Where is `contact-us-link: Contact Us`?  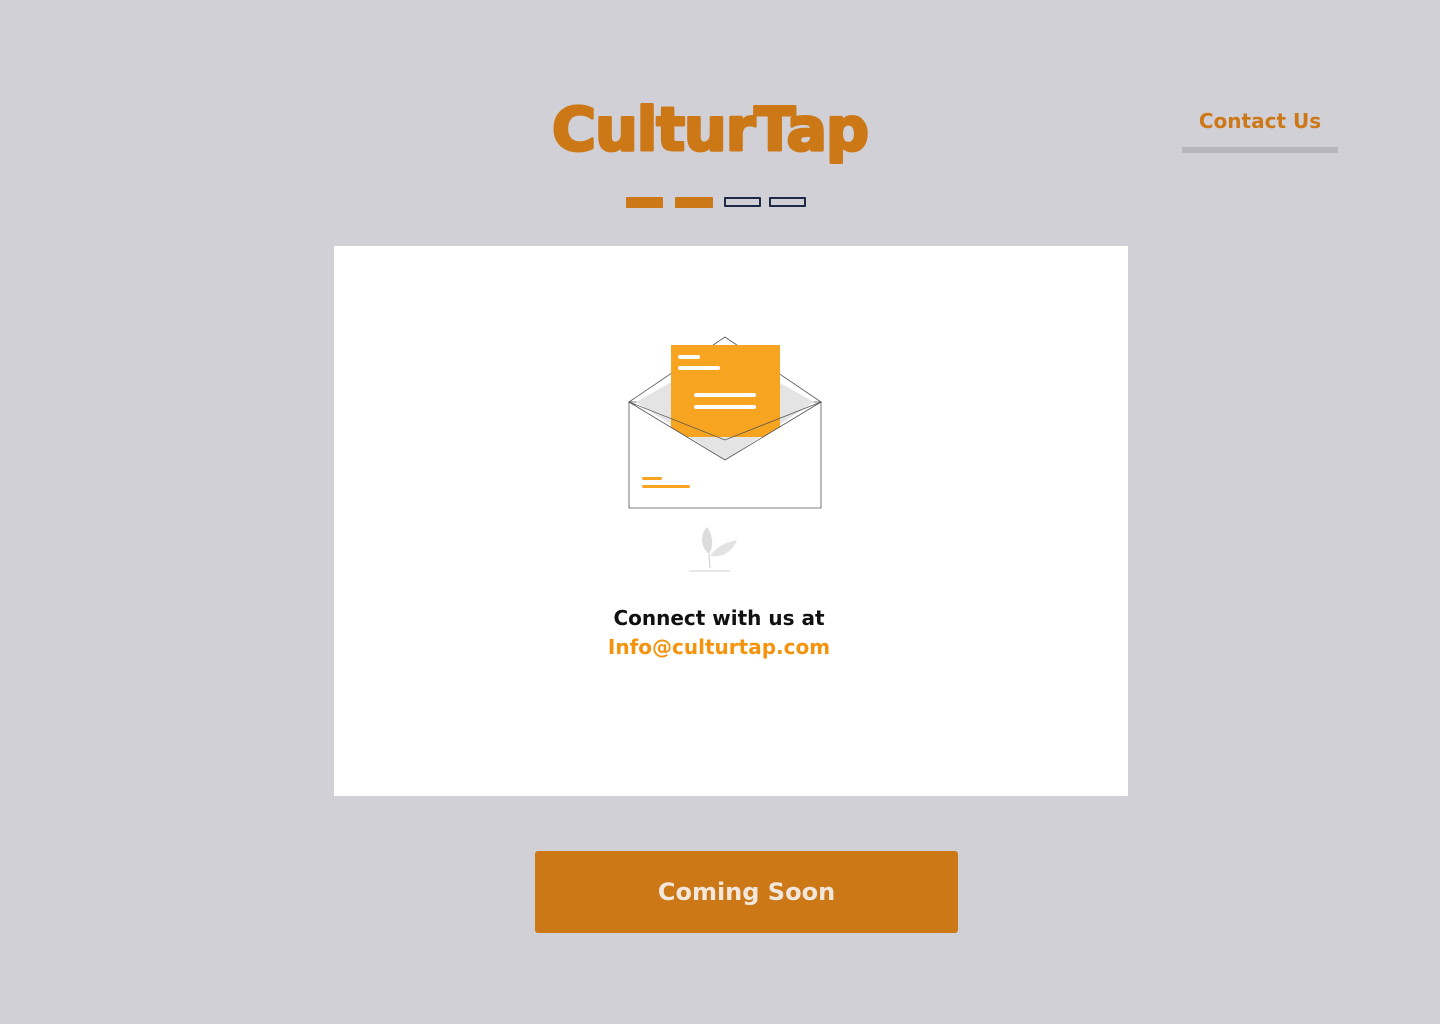
contact-us-link: Contact Us is located at coordinates (1260, 121).